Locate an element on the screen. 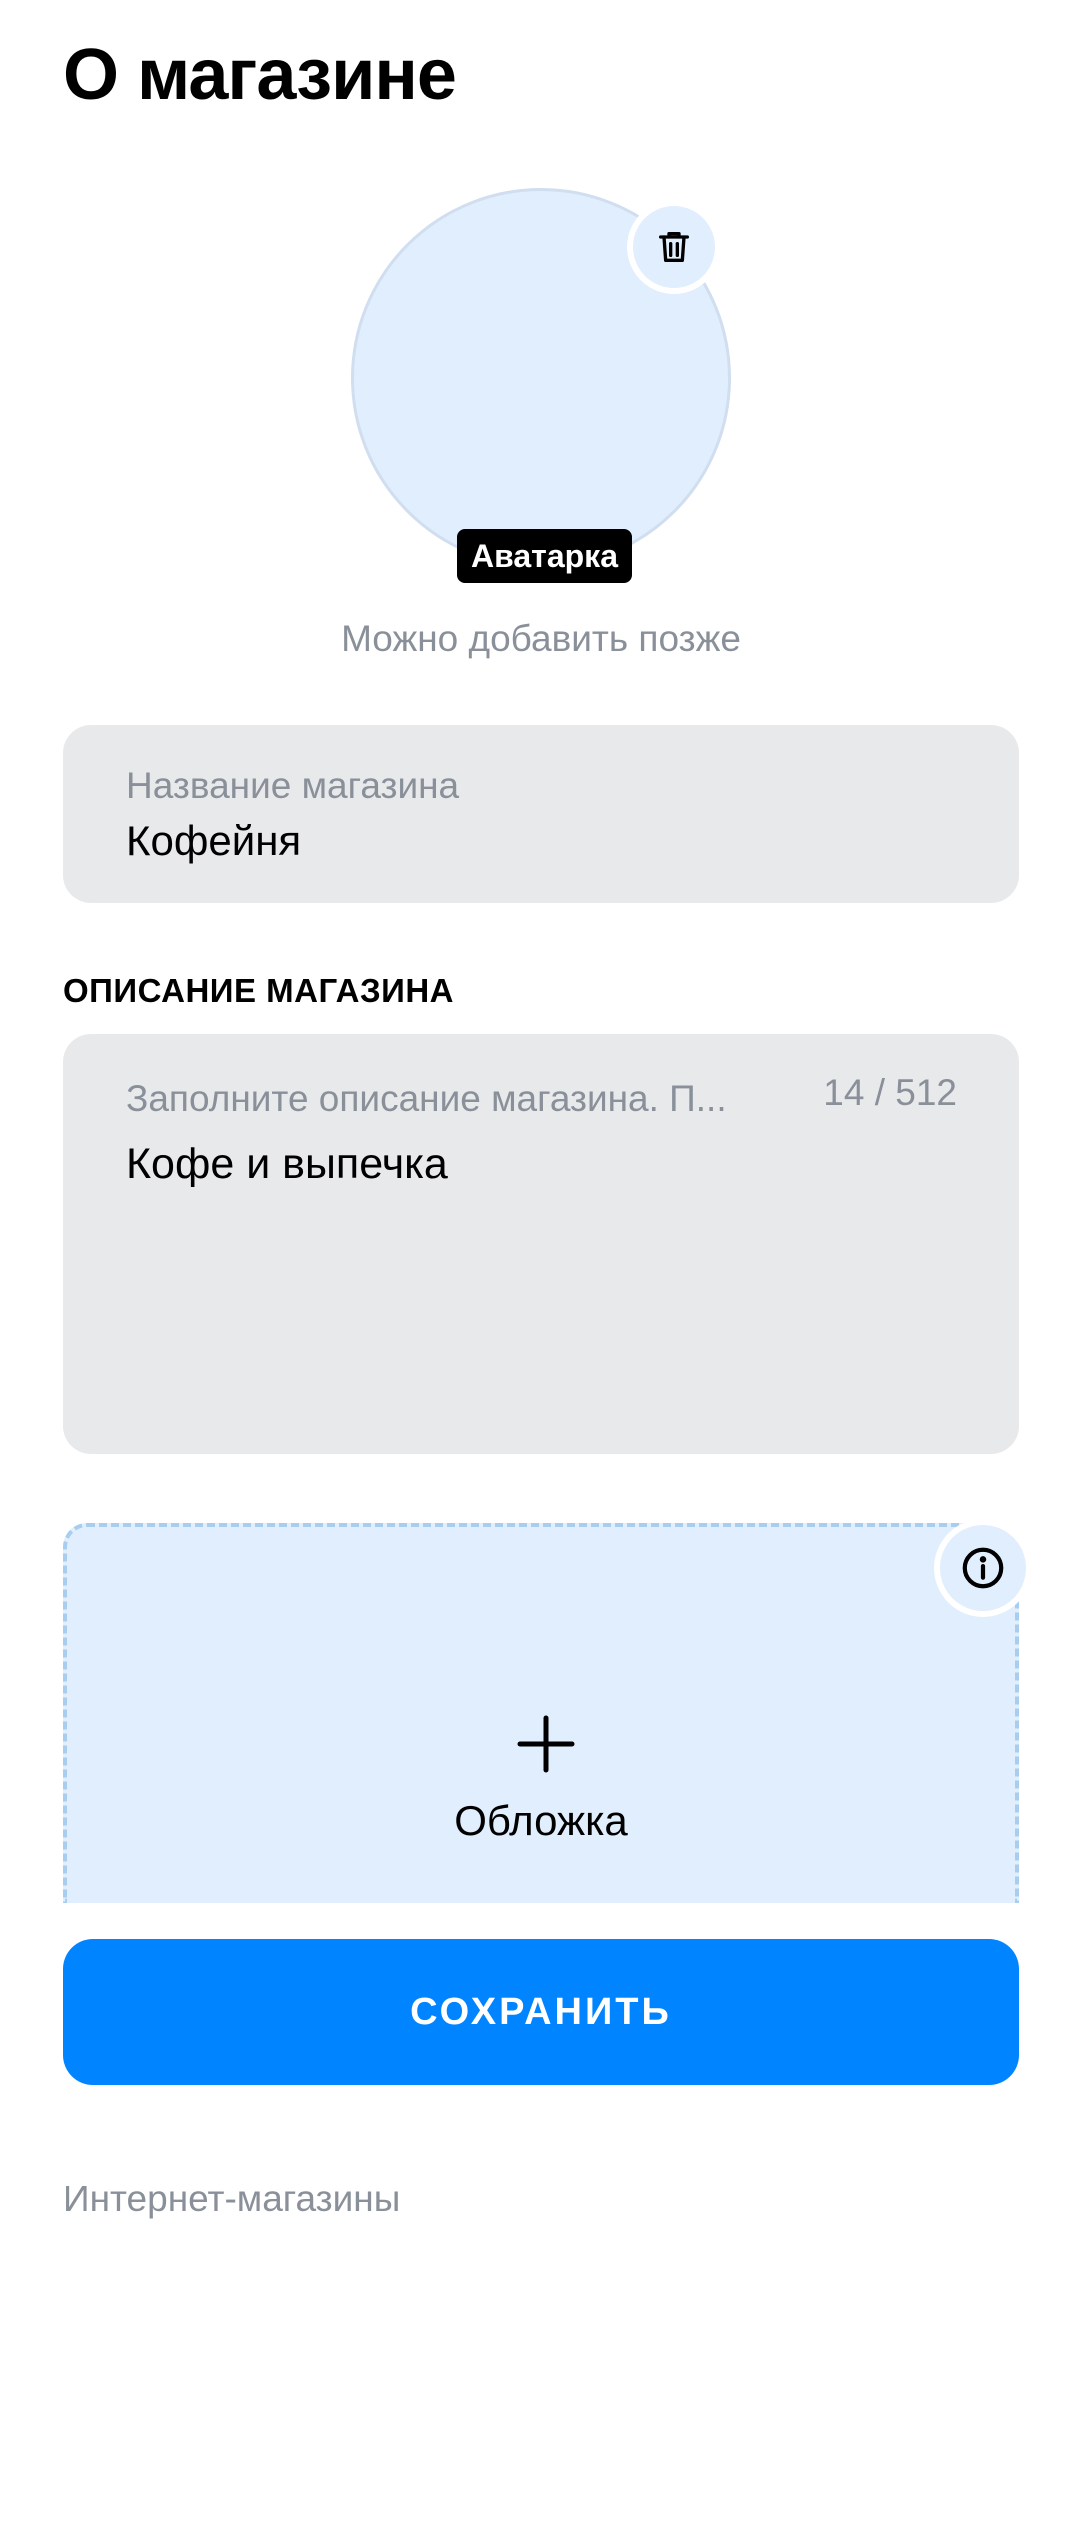  trash-icon is located at coordinates (674, 247).